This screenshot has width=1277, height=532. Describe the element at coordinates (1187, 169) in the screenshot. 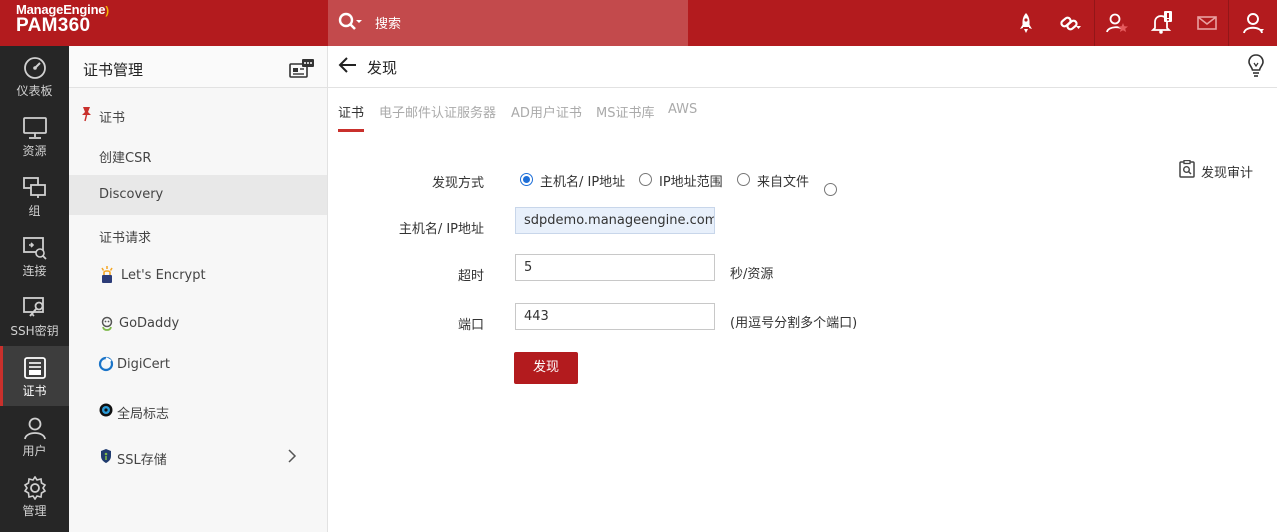

I see `clipboard-search-icon` at that location.